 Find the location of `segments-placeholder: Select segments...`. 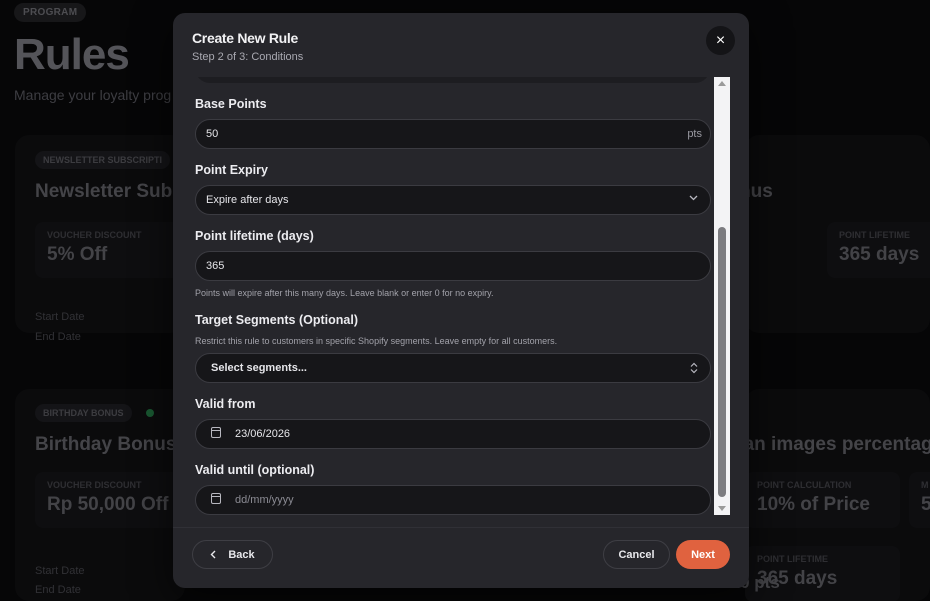

segments-placeholder: Select segments... is located at coordinates (259, 368).